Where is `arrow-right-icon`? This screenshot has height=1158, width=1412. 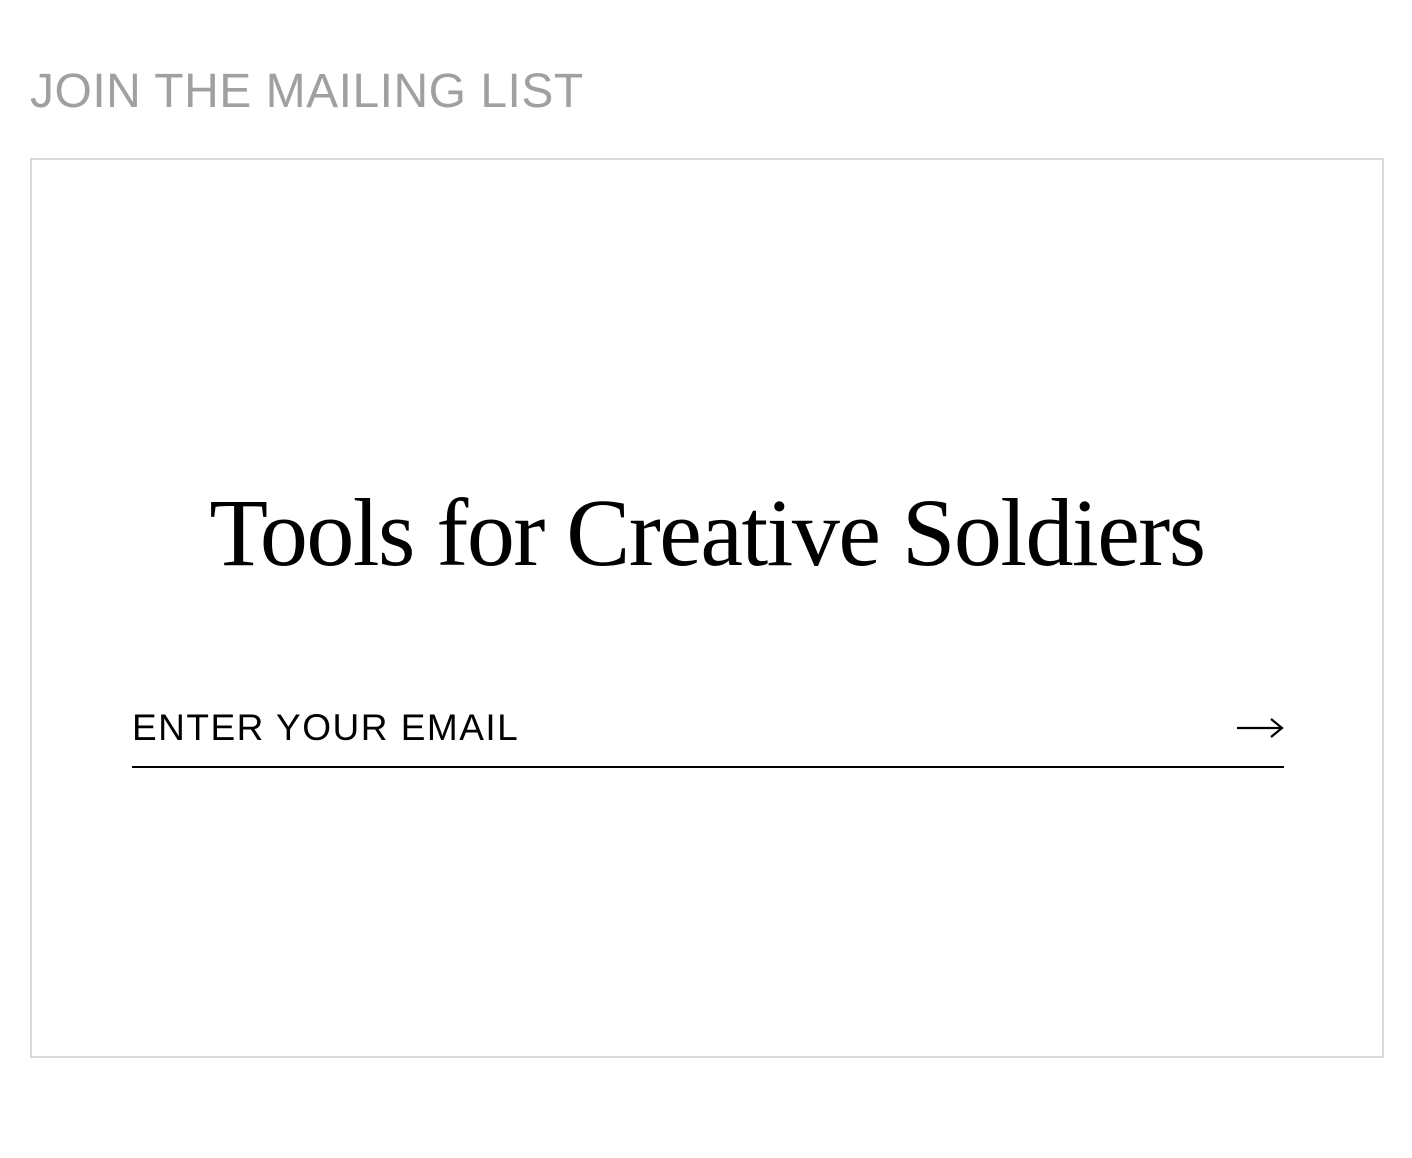
arrow-right-icon is located at coordinates (1260, 728).